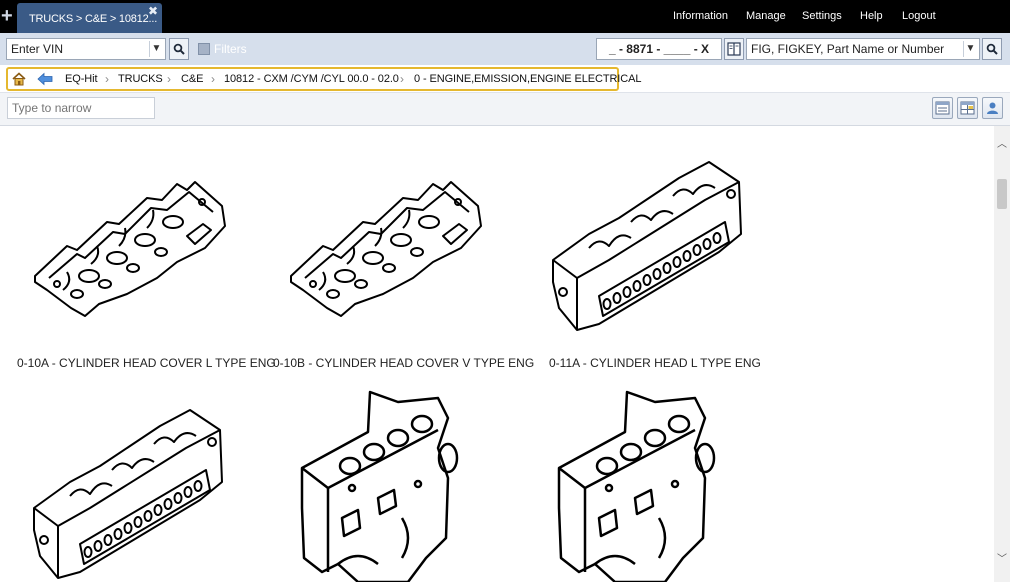  I want to click on close-tab-icon: ✖, so click(153, 11).